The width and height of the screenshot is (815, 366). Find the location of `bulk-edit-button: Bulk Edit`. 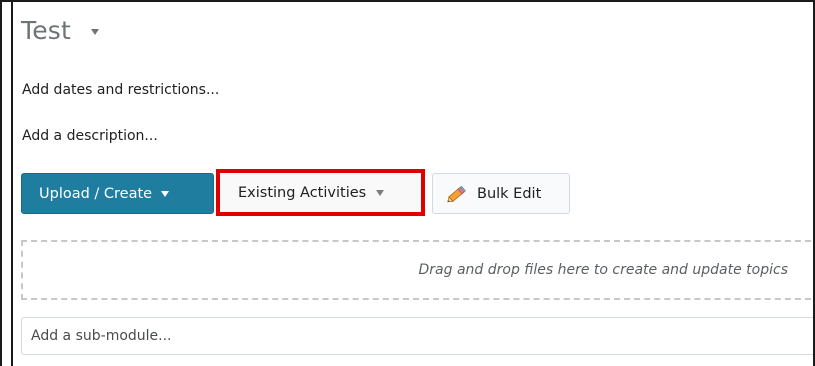

bulk-edit-button: Bulk Edit is located at coordinates (501, 193).